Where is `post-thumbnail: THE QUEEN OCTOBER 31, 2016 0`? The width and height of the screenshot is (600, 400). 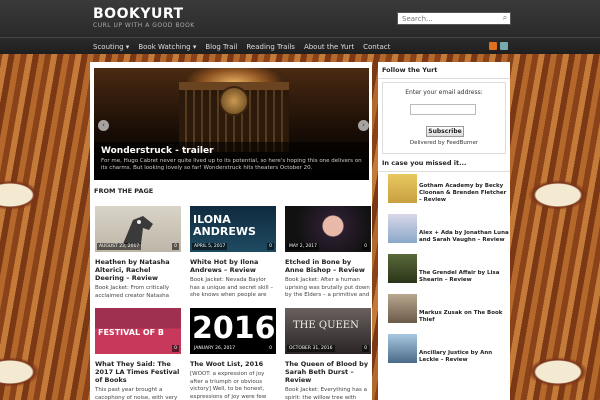
post-thumbnail: THE QUEEN OCTOBER 31, 2016 0 is located at coordinates (328, 331).